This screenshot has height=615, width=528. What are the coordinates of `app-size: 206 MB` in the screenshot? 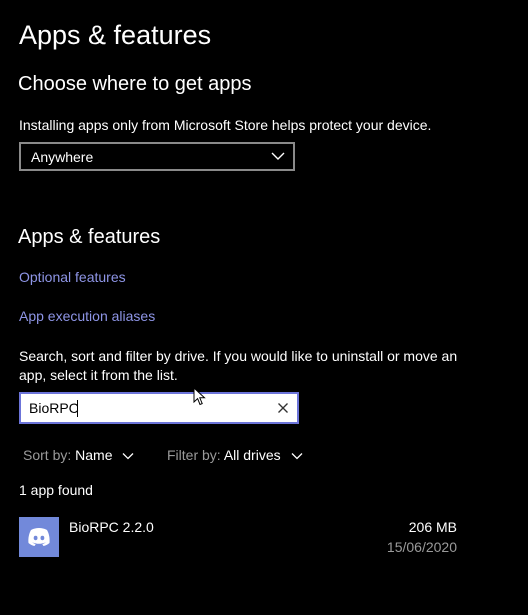 It's located at (432, 527).